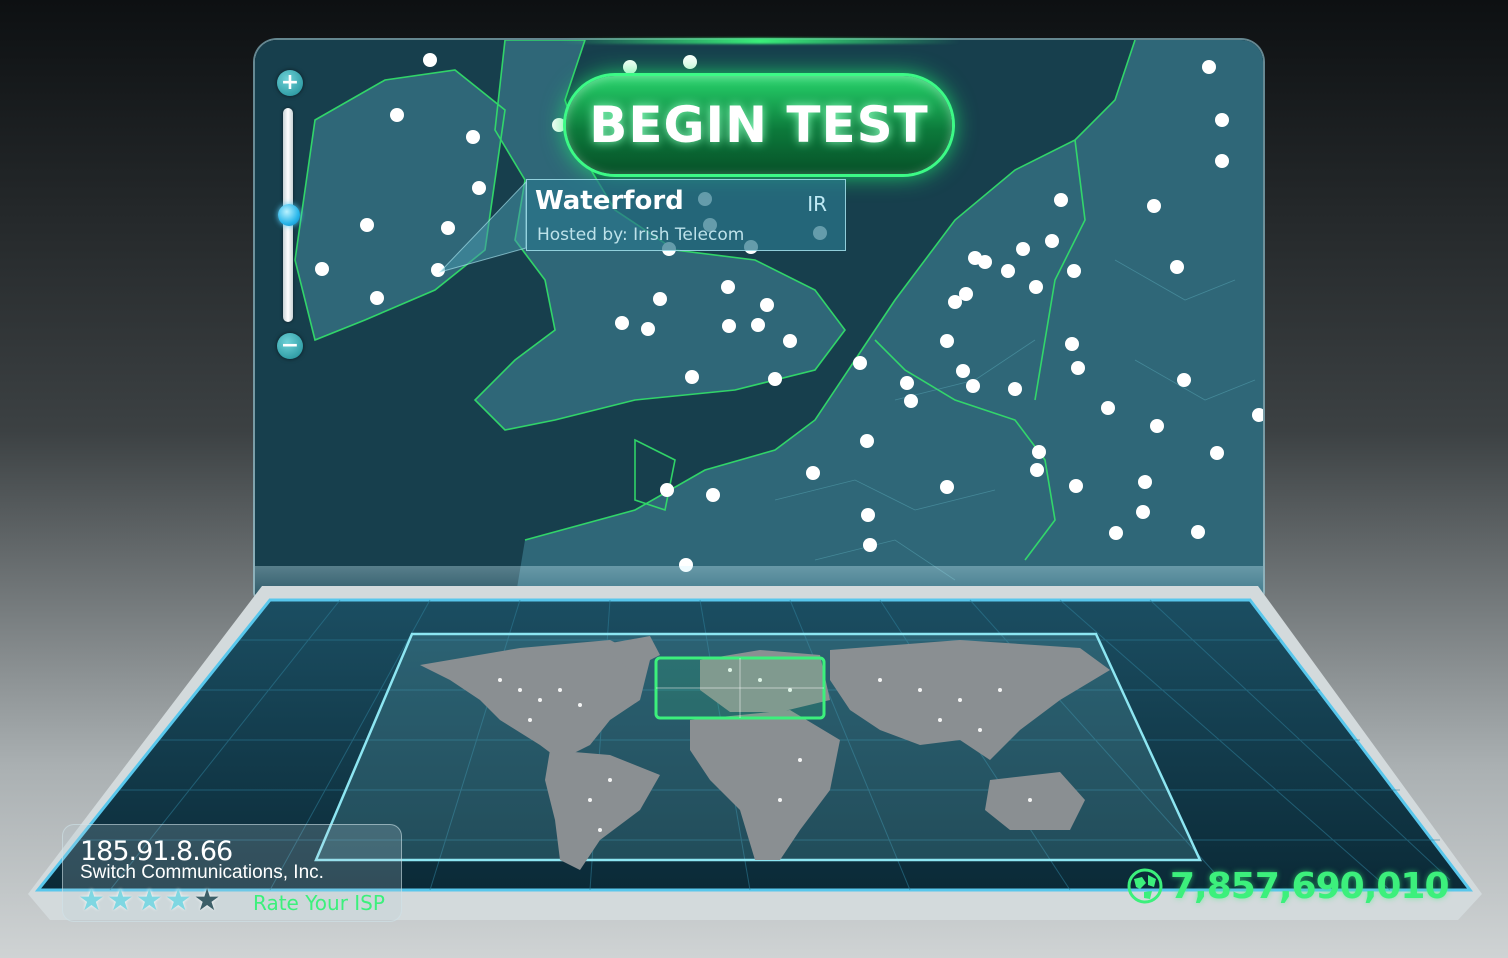 Image resolution: width=1508 pixels, height=958 pixels. Describe the element at coordinates (1145, 886) in the screenshot. I see `globe-icon` at that location.